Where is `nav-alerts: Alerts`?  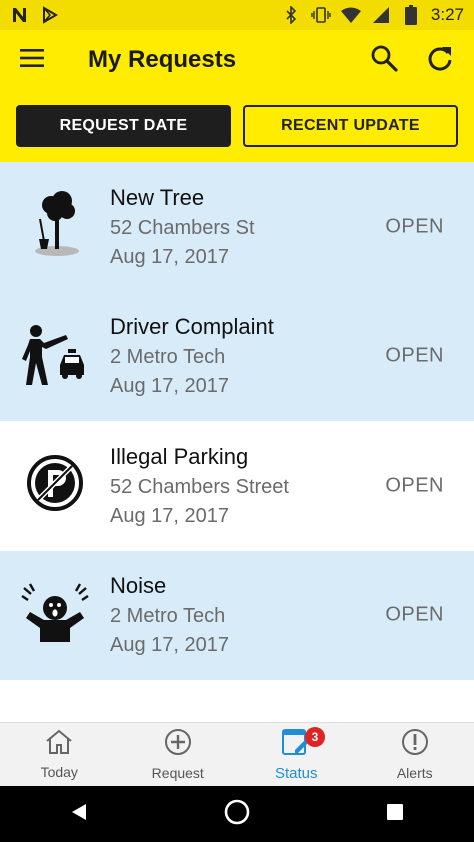
nav-alerts: Alerts is located at coordinates (415, 754).